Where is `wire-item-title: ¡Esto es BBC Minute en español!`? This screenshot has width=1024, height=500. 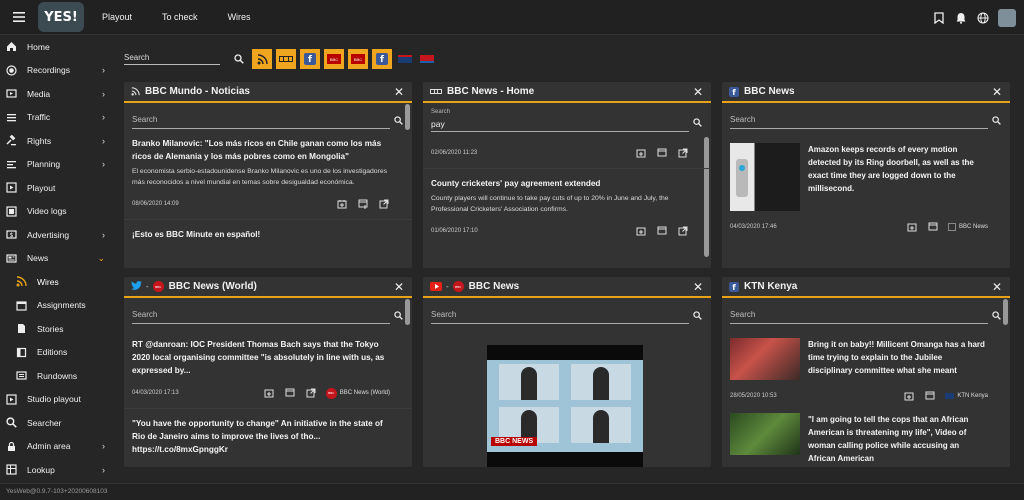
wire-item-title: ¡Esto es BBC Minute en español! is located at coordinates (261, 234).